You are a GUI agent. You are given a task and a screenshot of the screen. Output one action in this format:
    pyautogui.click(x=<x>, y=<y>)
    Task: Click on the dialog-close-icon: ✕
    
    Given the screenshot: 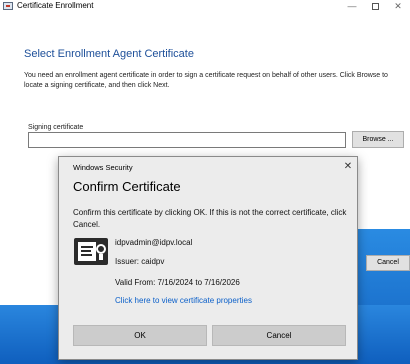 What is the action you would take?
    pyautogui.click(x=348, y=167)
    